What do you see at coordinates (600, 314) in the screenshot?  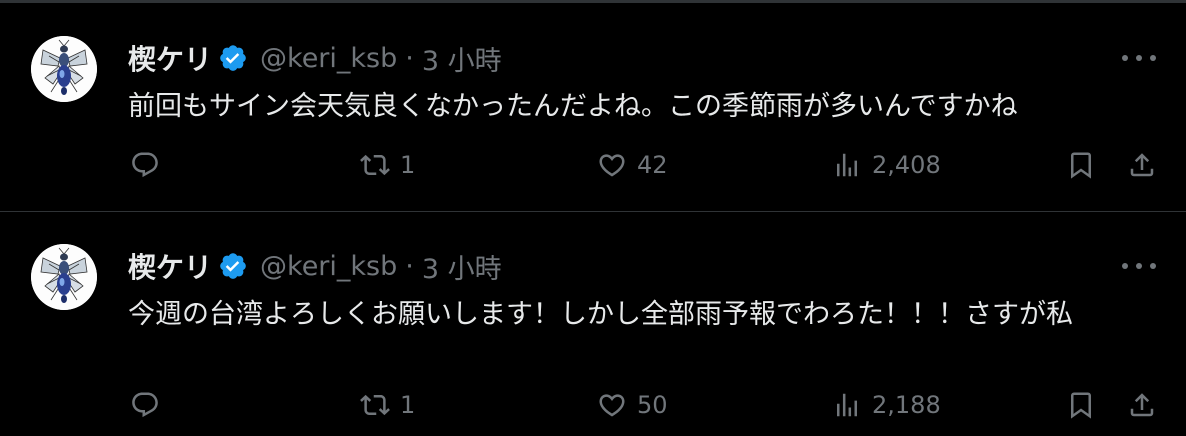 I see `tweet-text: 今週の台湾よろしくお願いします！しかし全部雨予報でわろた！！！さすが私` at bounding box center [600, 314].